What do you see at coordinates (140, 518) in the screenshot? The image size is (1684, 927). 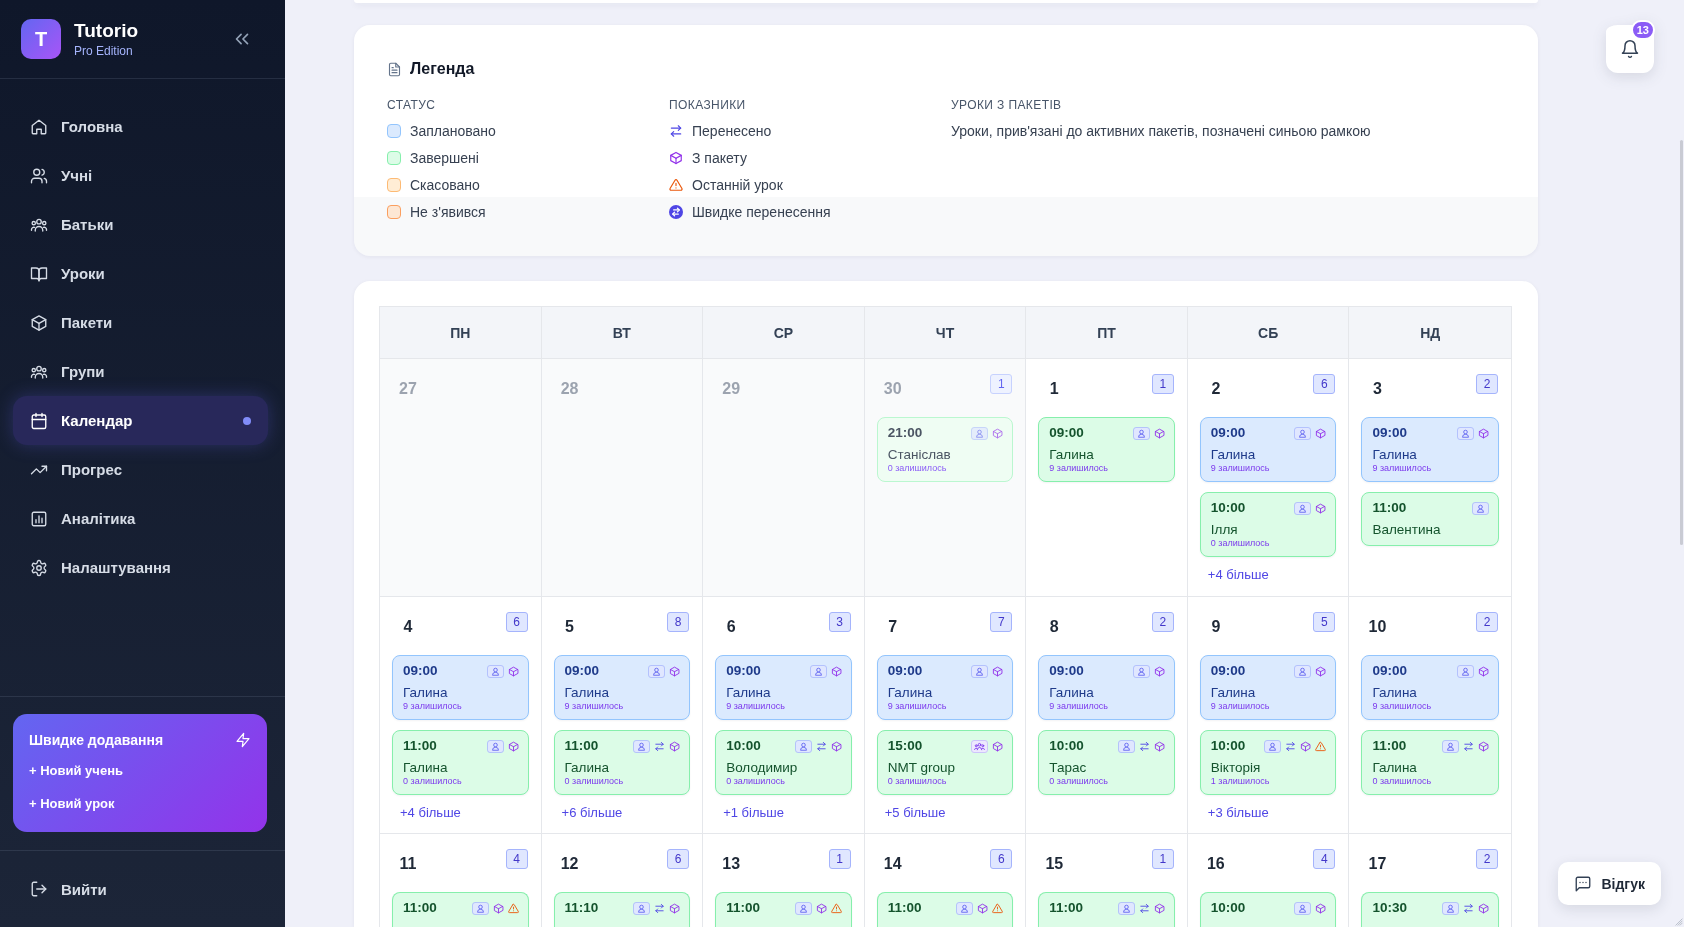 I see `nav-item: Аналітика` at bounding box center [140, 518].